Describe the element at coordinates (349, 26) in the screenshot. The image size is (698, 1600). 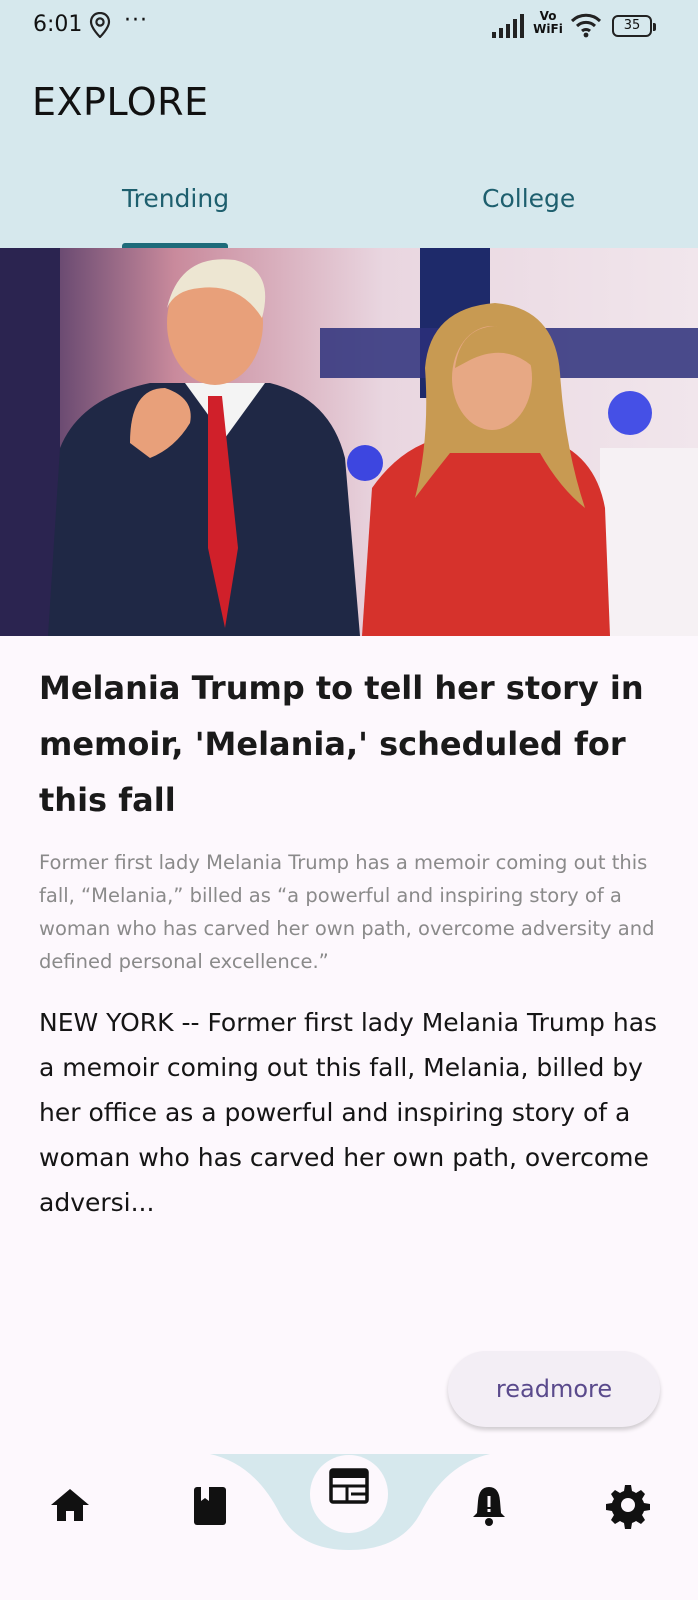
I see `status-bar: 6:01 ··· Vo WiFi 35` at that location.